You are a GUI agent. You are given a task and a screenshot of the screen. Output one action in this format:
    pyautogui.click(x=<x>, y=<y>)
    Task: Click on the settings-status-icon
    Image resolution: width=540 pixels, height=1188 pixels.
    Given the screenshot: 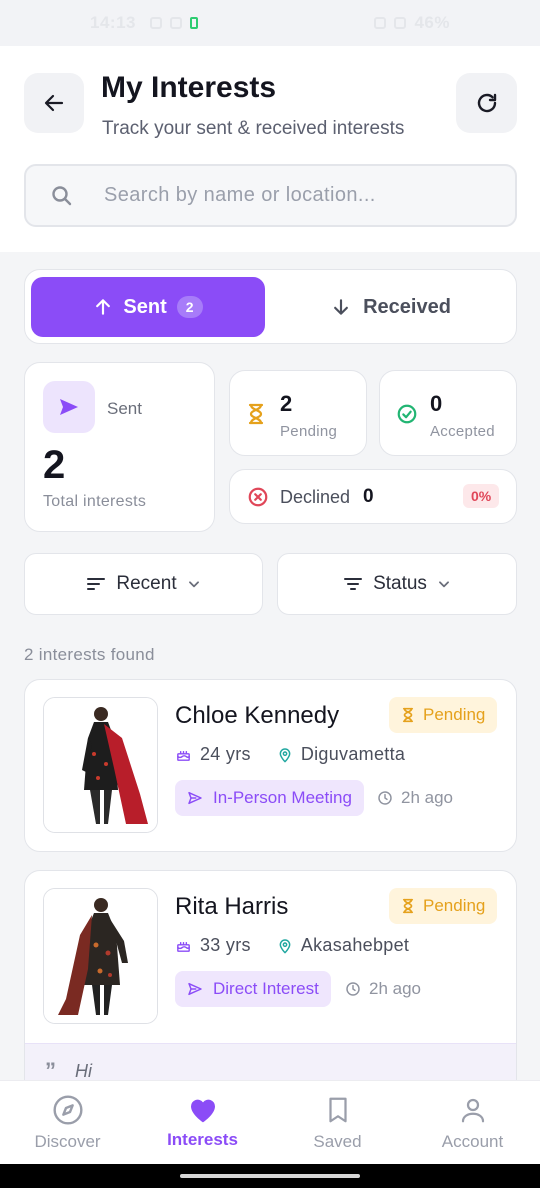 What is the action you would take?
    pyautogui.click(x=155, y=23)
    